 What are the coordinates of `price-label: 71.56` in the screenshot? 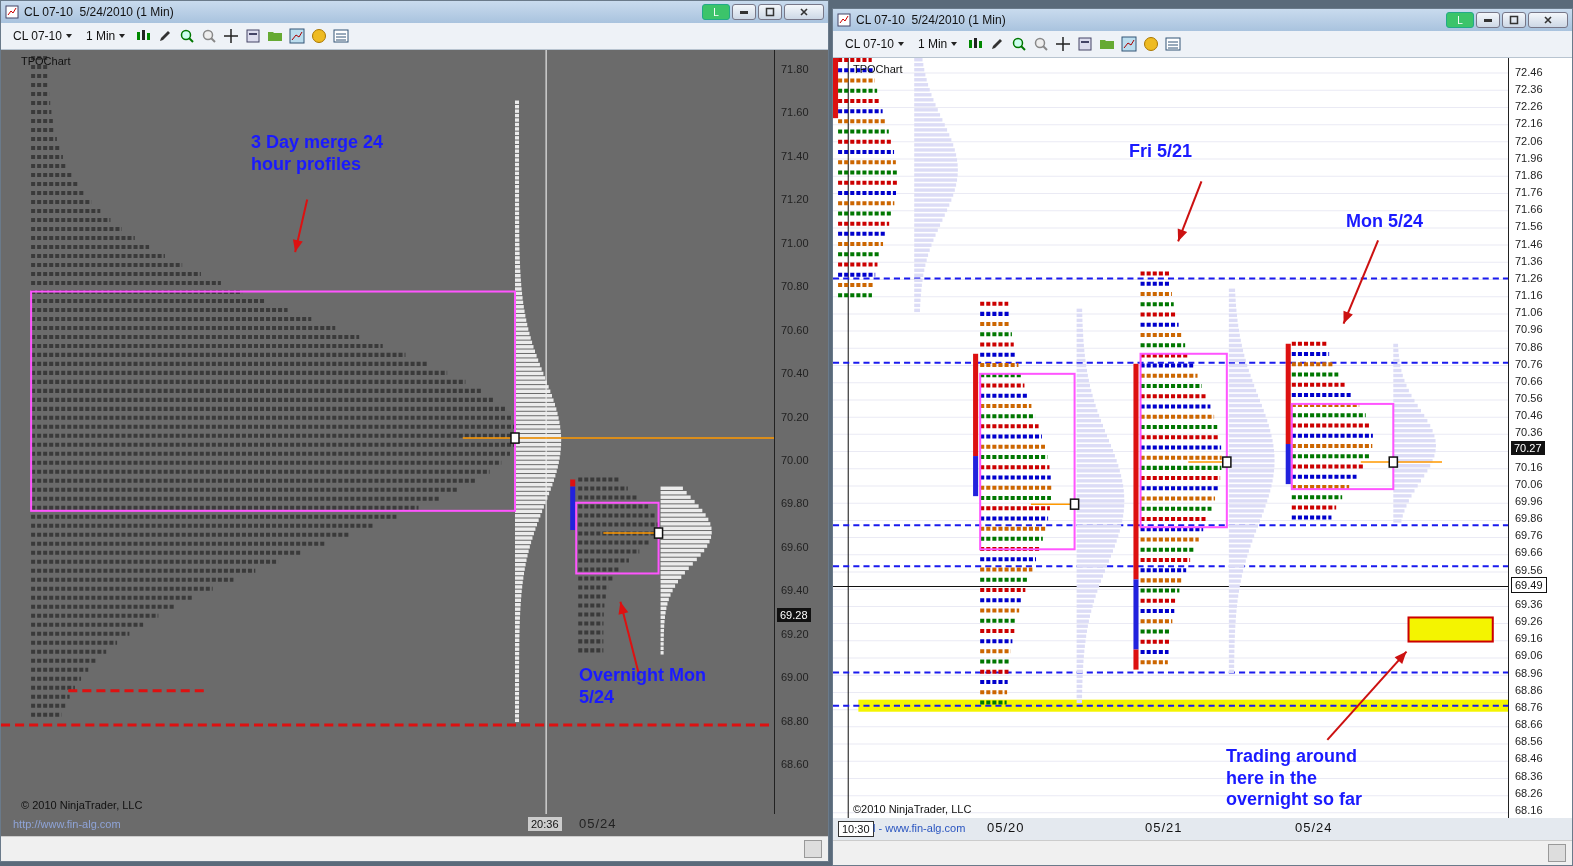 It's located at (1529, 226).